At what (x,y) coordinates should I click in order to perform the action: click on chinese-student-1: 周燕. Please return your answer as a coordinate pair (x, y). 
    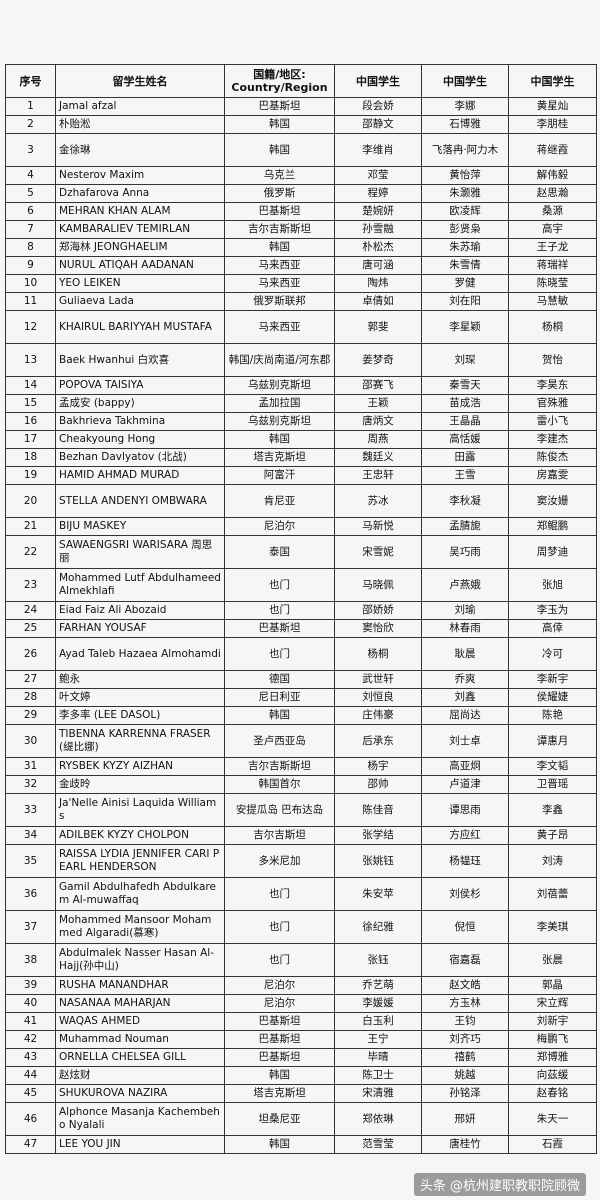
    Looking at the image, I should click on (378, 439).